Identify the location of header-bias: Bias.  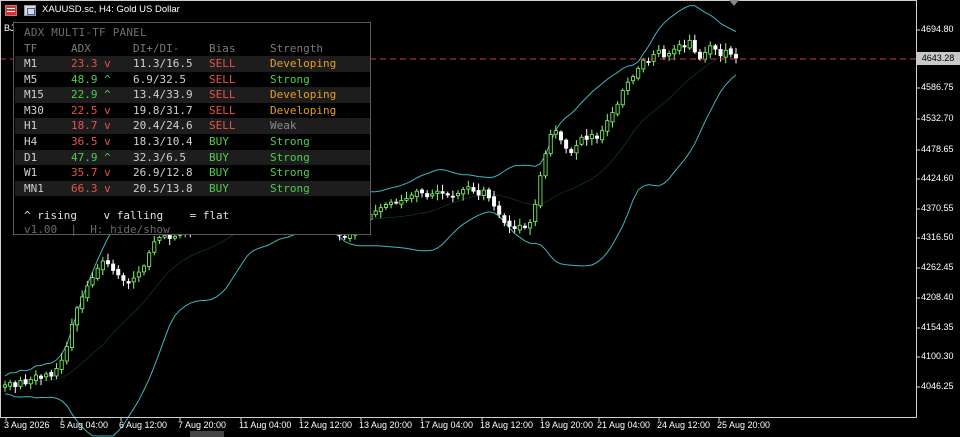
(222, 48).